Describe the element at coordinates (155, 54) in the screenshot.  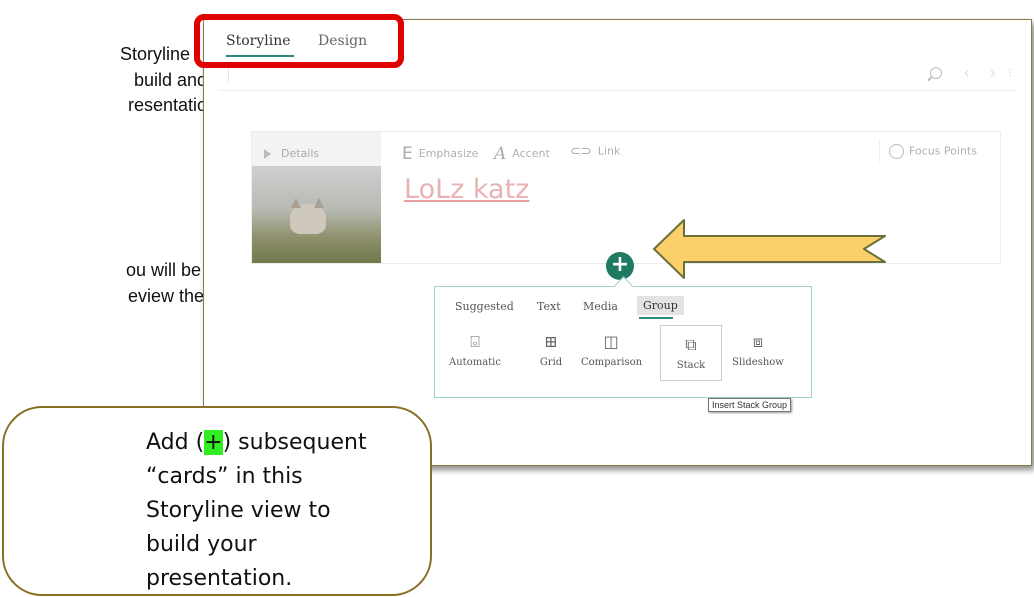
I see `bg-text-storyline: Storyline` at that location.